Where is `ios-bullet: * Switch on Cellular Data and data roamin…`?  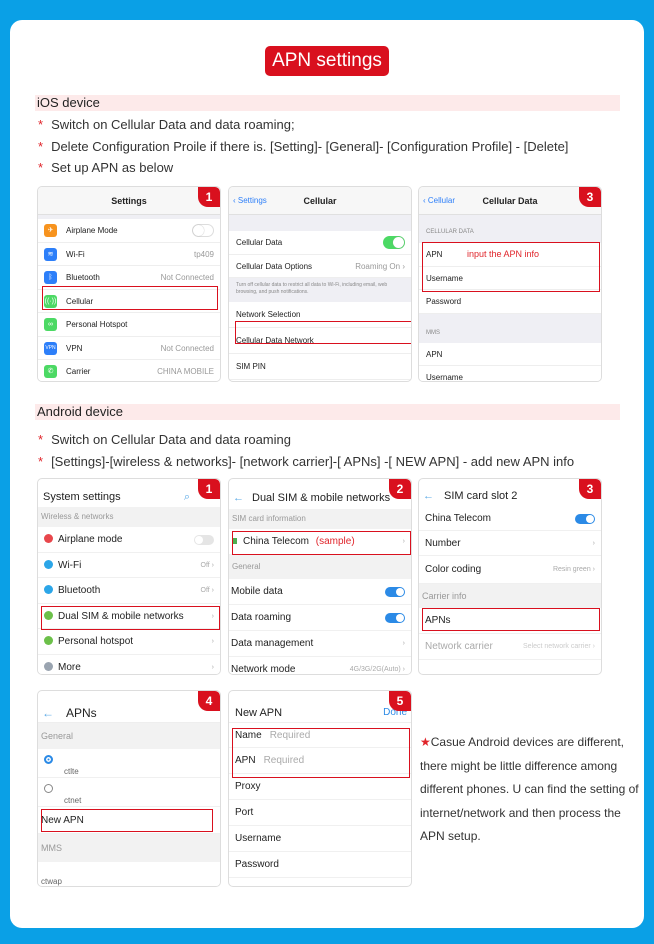 ios-bullet: * Switch on Cellular Data and data roamin… is located at coordinates (166, 124).